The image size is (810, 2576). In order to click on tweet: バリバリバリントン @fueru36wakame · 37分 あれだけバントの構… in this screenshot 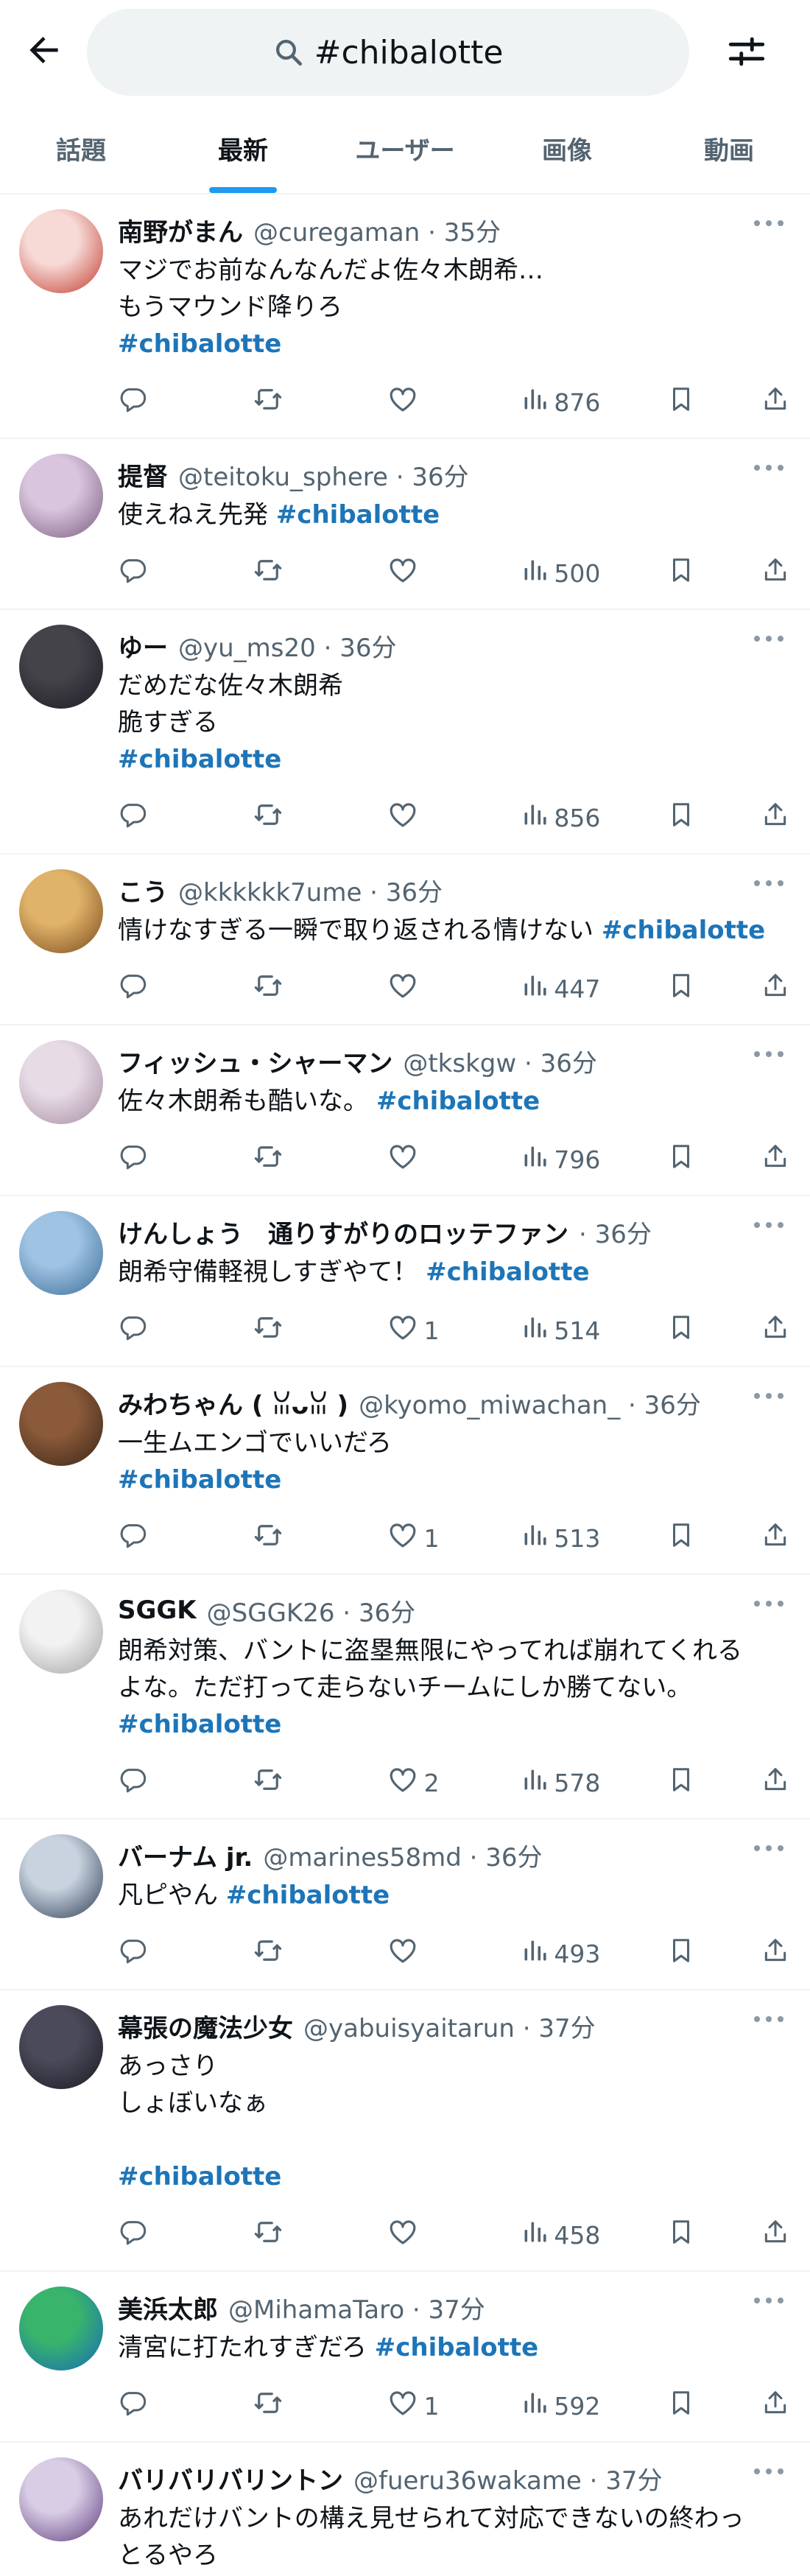, I will do `click(405, 2509)`.